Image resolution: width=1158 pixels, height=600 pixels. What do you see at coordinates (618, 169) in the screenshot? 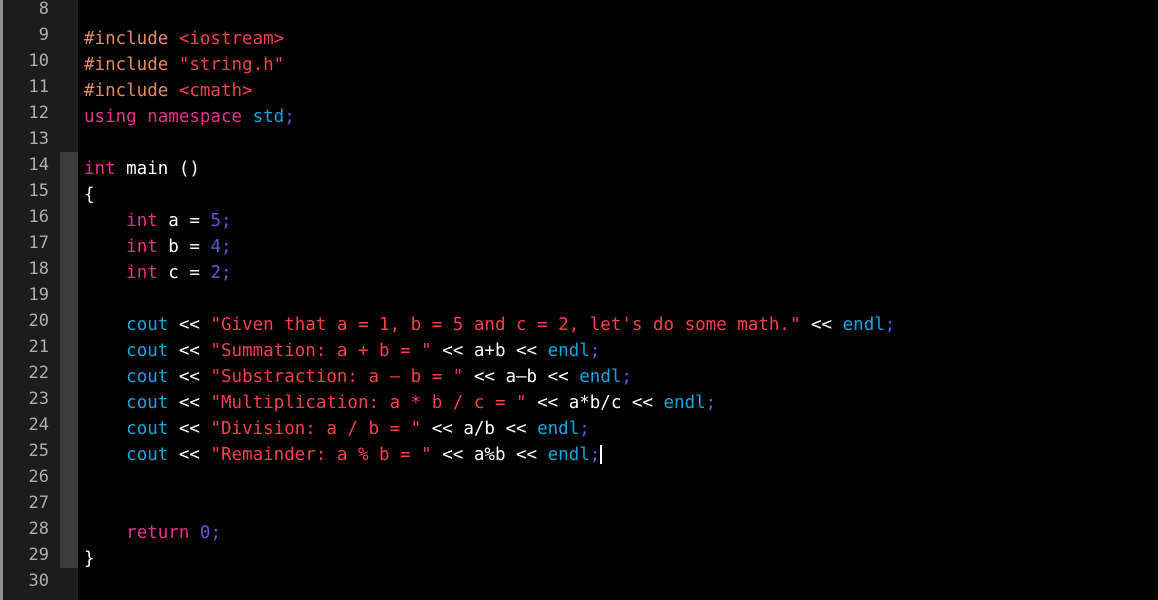
I see `code-line: int main ()` at bounding box center [618, 169].